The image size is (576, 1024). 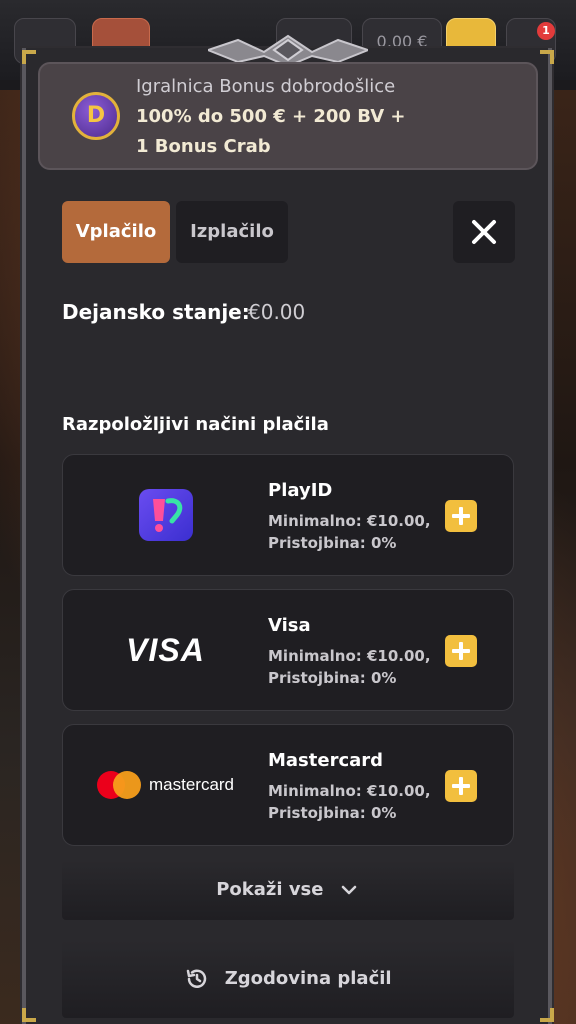 I want to click on method-name: Visa, so click(x=289, y=625).